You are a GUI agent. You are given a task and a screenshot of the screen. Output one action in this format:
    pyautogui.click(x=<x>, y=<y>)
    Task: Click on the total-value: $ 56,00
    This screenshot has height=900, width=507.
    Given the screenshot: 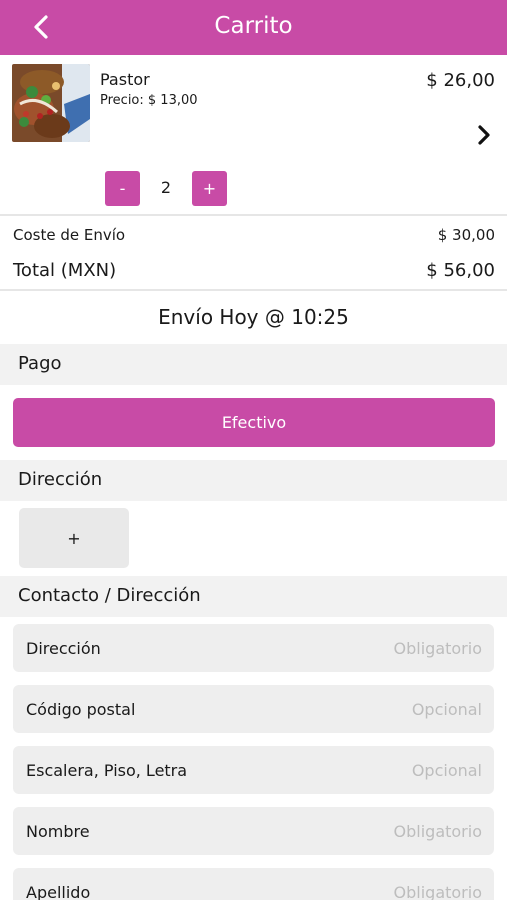 What is the action you would take?
    pyautogui.click(x=460, y=270)
    